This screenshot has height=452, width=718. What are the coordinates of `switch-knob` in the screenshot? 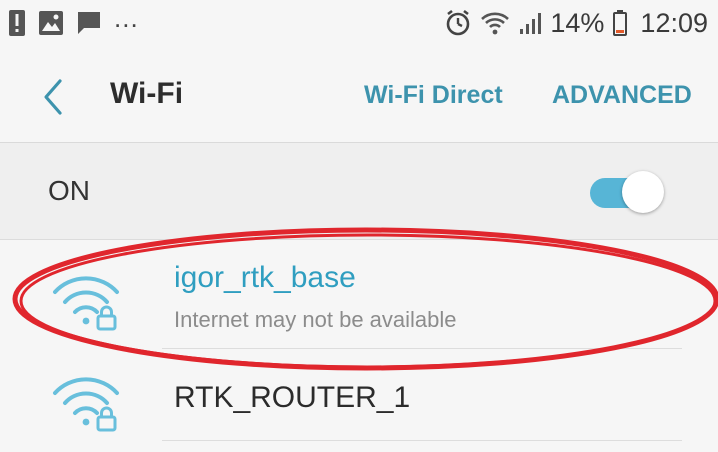 It's located at (643, 192).